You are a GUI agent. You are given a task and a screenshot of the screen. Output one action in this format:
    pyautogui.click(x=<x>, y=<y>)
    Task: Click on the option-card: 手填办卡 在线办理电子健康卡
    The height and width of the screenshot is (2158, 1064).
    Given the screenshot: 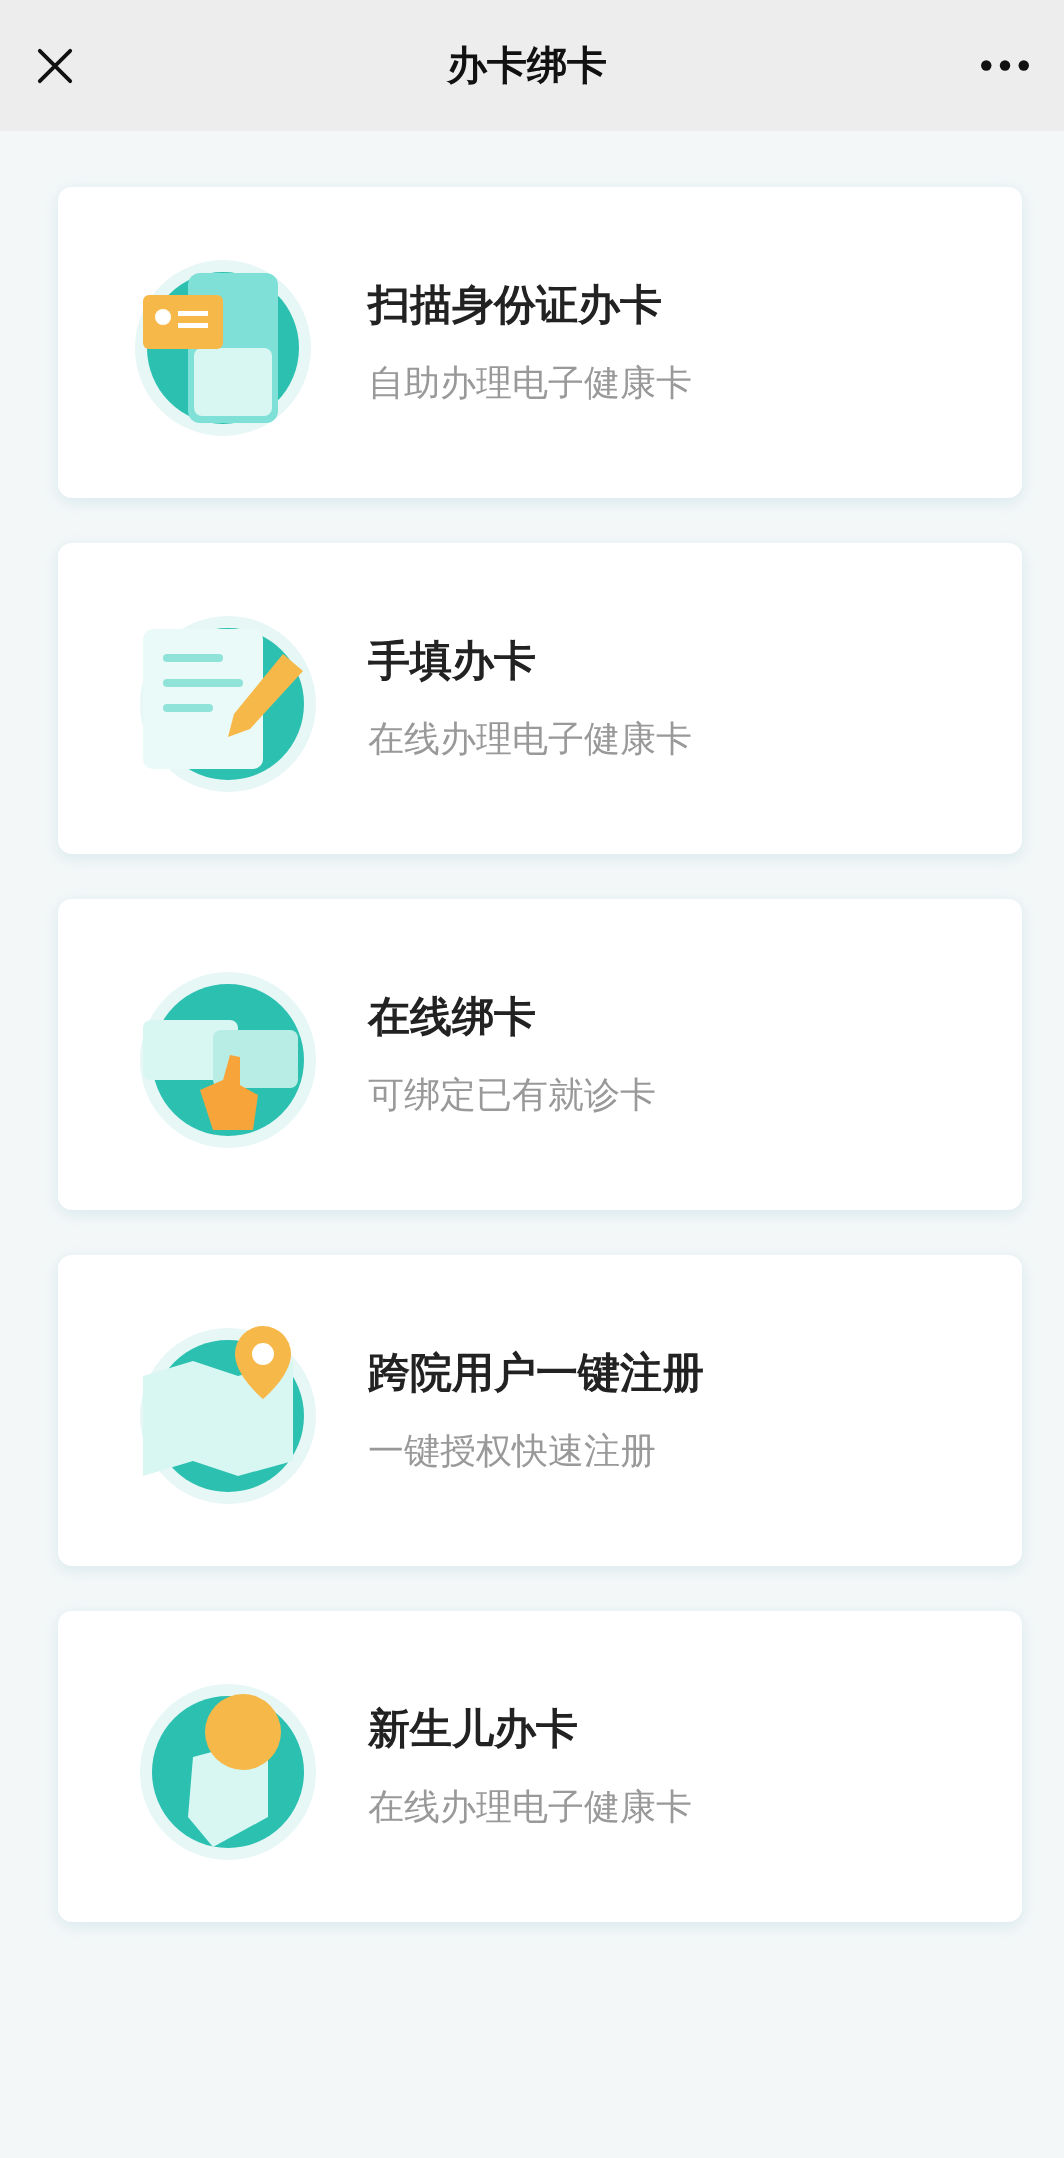 What is the action you would take?
    pyautogui.click(x=540, y=698)
    